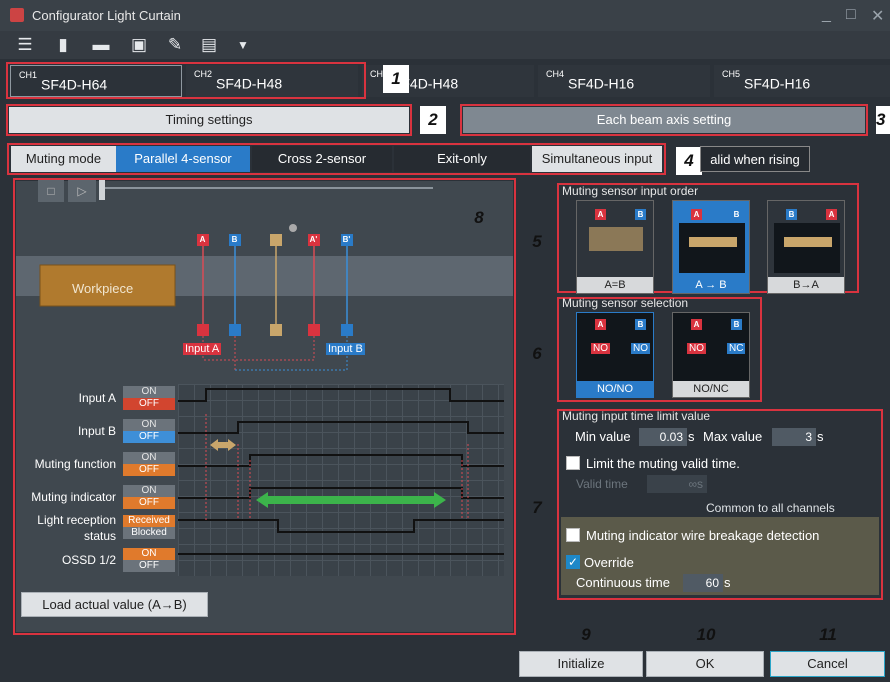 This screenshot has height=682, width=890. I want to click on callout-11: 11, so click(828, 634).